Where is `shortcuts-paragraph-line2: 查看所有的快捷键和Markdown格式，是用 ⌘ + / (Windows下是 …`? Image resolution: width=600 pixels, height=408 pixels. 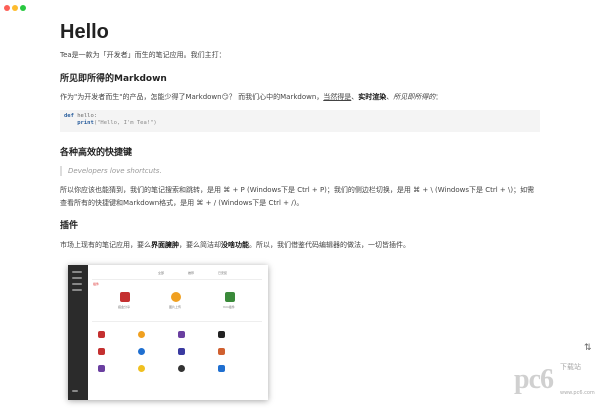 shortcuts-paragraph-line2: 查看所有的快捷键和Markdown格式，是用 ⌘ + / (Windows下是 … is located at coordinates (182, 203).